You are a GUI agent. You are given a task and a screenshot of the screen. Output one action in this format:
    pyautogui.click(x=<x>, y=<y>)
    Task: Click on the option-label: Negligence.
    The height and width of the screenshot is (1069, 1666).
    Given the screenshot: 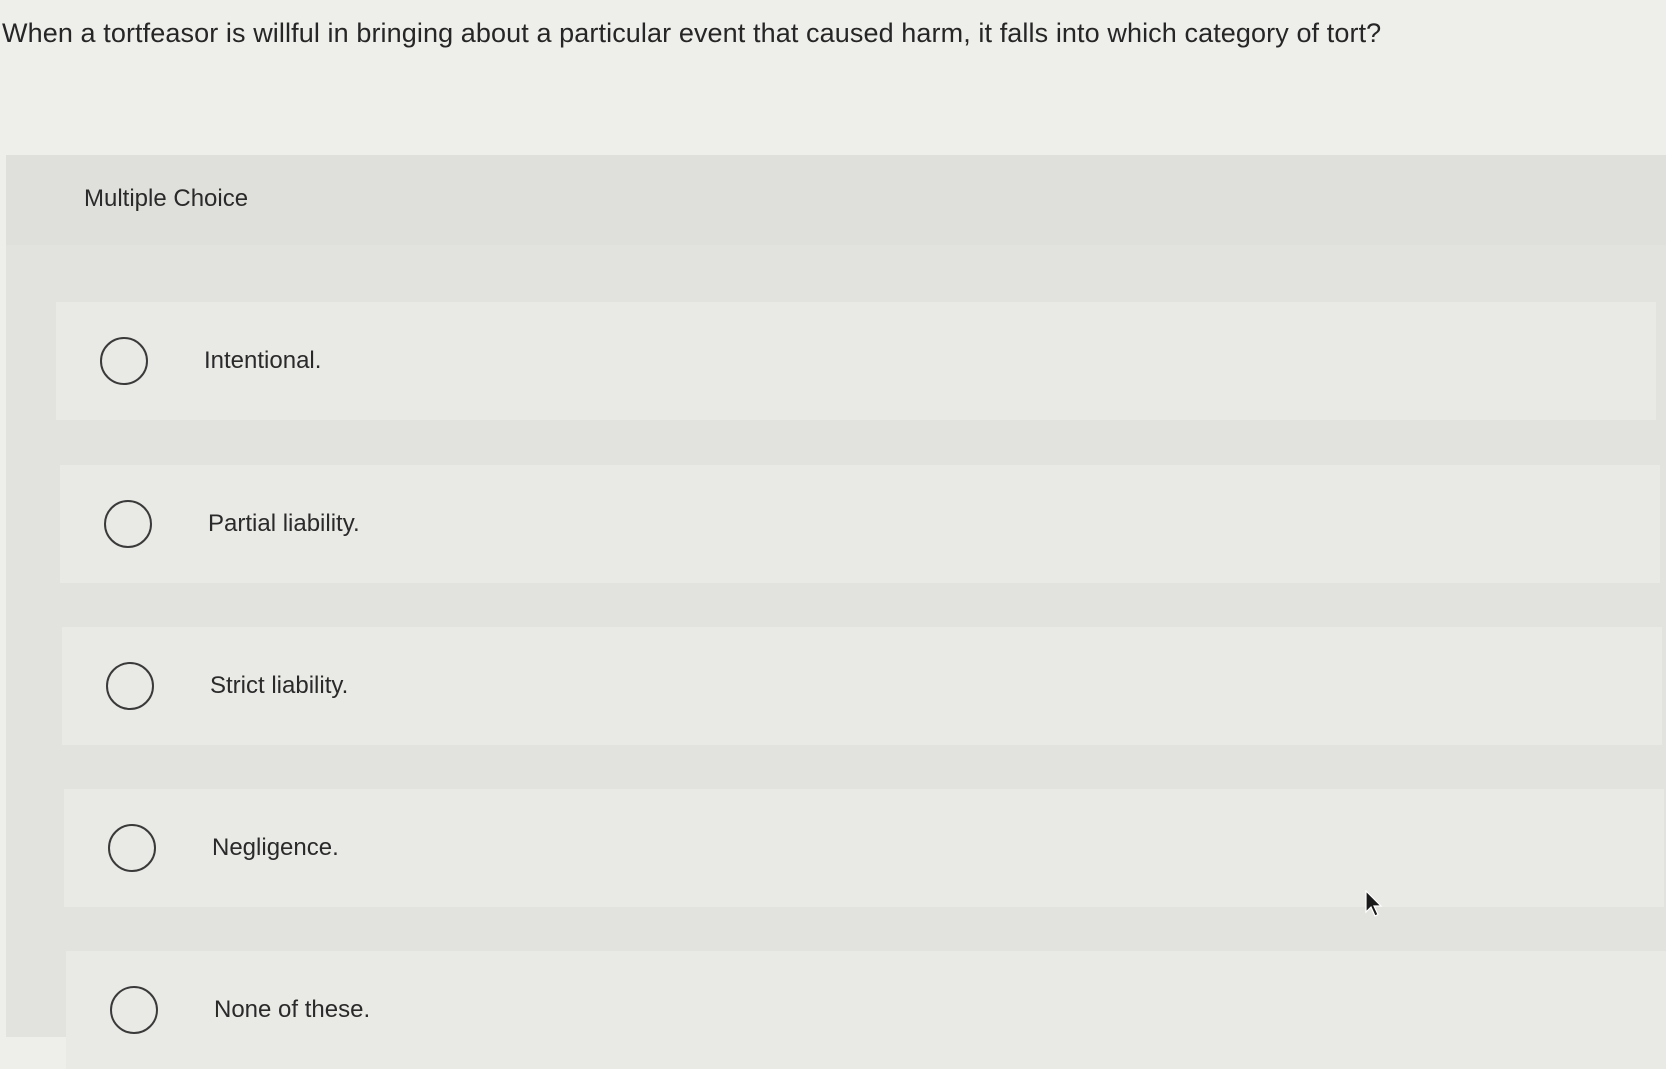 What is the action you would take?
    pyautogui.click(x=275, y=847)
    